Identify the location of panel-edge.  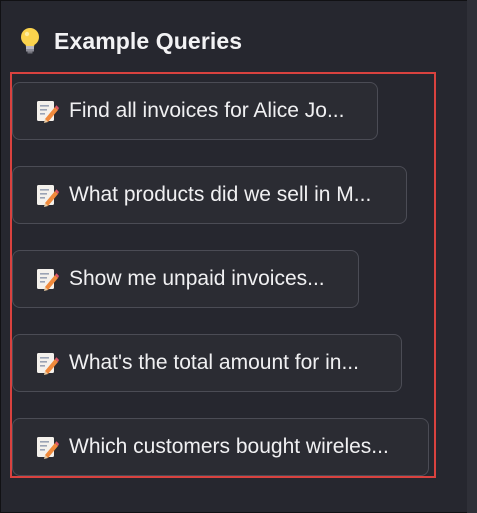
(472, 256).